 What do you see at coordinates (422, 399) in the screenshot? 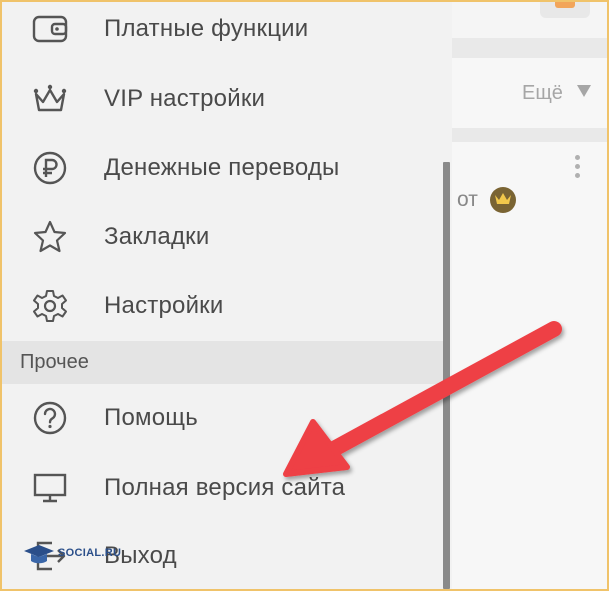
I see `red-arrow-annotation` at bounding box center [422, 399].